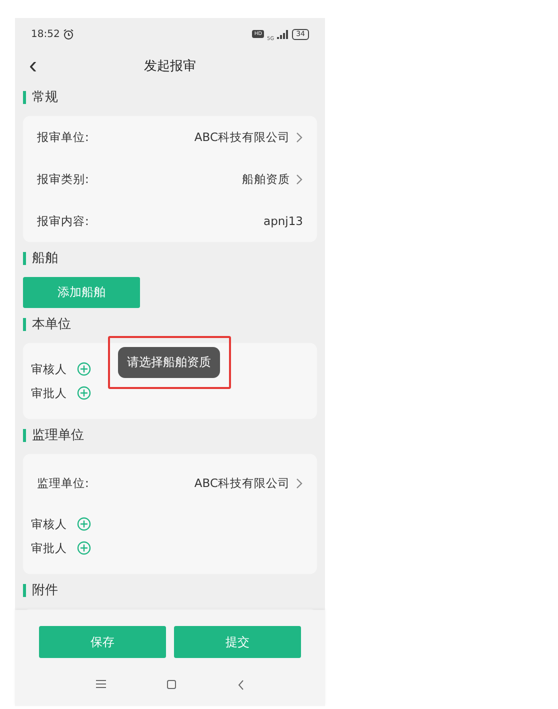 This screenshot has height=709, width=558. I want to click on section-title: 船舶, so click(45, 258).